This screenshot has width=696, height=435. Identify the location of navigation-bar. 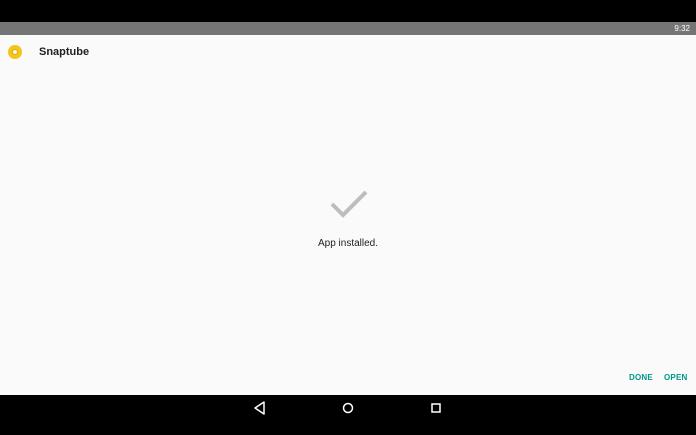
(348, 415).